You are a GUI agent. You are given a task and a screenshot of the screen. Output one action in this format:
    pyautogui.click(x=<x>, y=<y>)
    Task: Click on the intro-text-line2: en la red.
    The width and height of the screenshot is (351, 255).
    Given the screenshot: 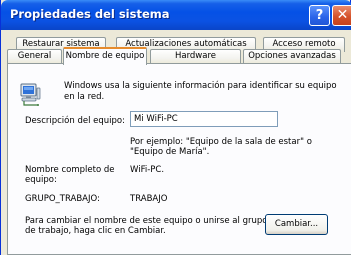 What is the action you would take?
    pyautogui.click(x=84, y=97)
    